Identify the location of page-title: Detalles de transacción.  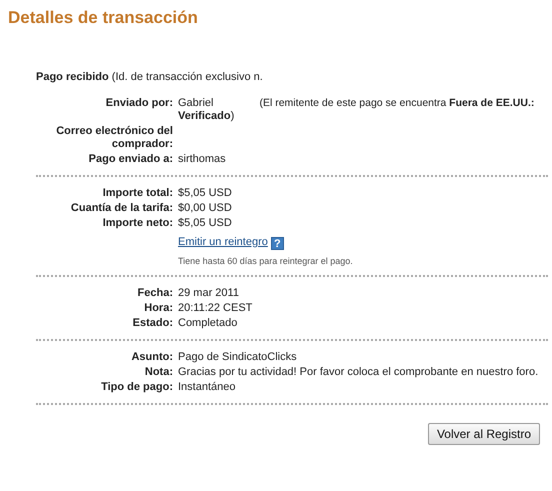
(103, 18).